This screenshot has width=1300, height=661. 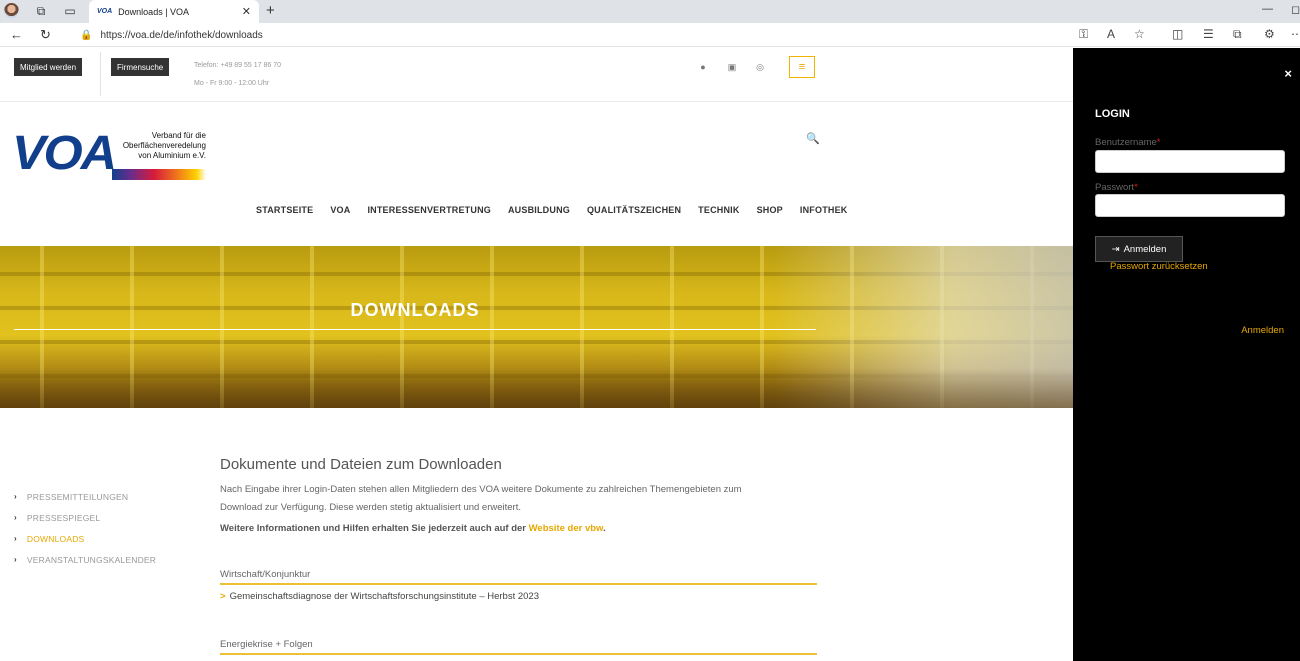 I want to click on tab-close-icon: ✕, so click(x=246, y=11).